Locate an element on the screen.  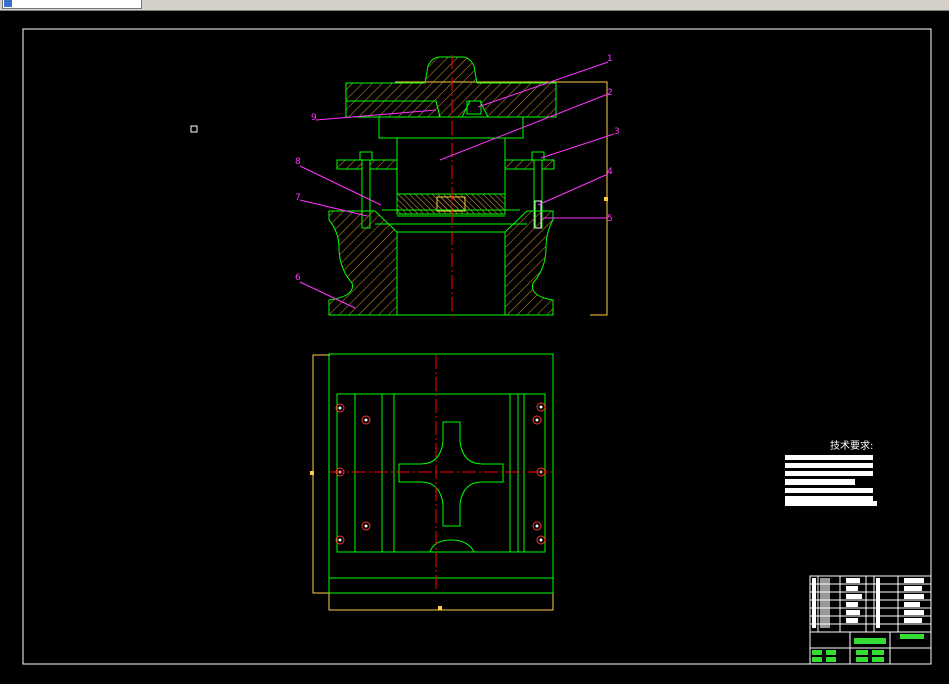
title-block-green-cells is located at coordinates (848, 656).